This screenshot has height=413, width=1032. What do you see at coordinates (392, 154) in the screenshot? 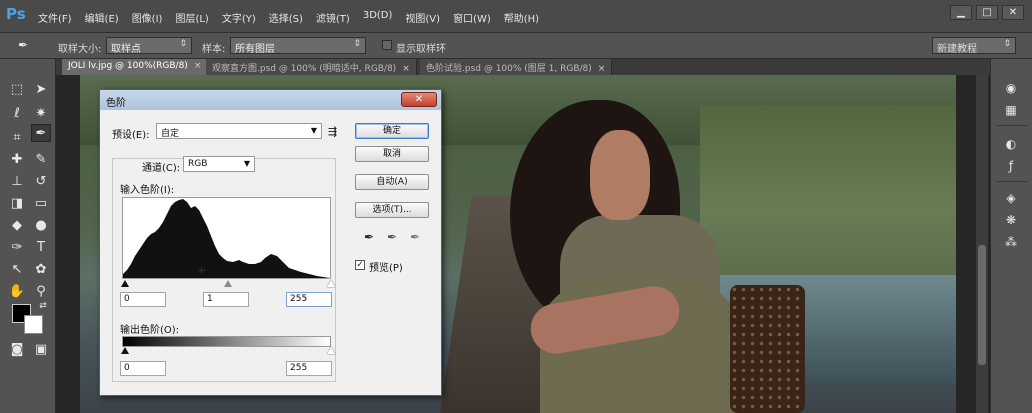
I see `cancel-button: 取消` at bounding box center [392, 154].